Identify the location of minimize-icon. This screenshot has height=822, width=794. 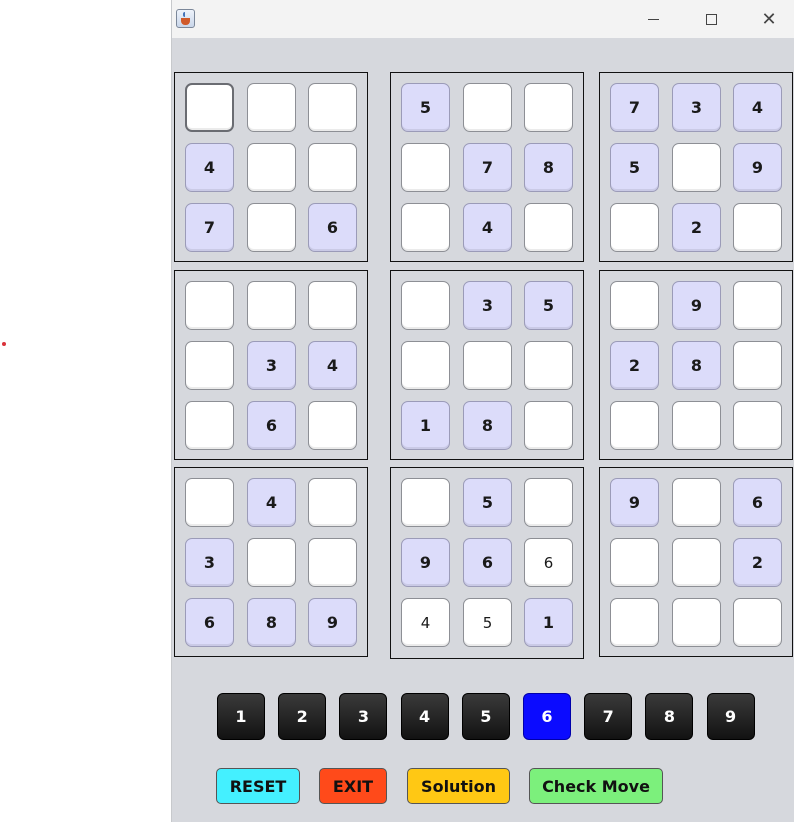
(653, 19).